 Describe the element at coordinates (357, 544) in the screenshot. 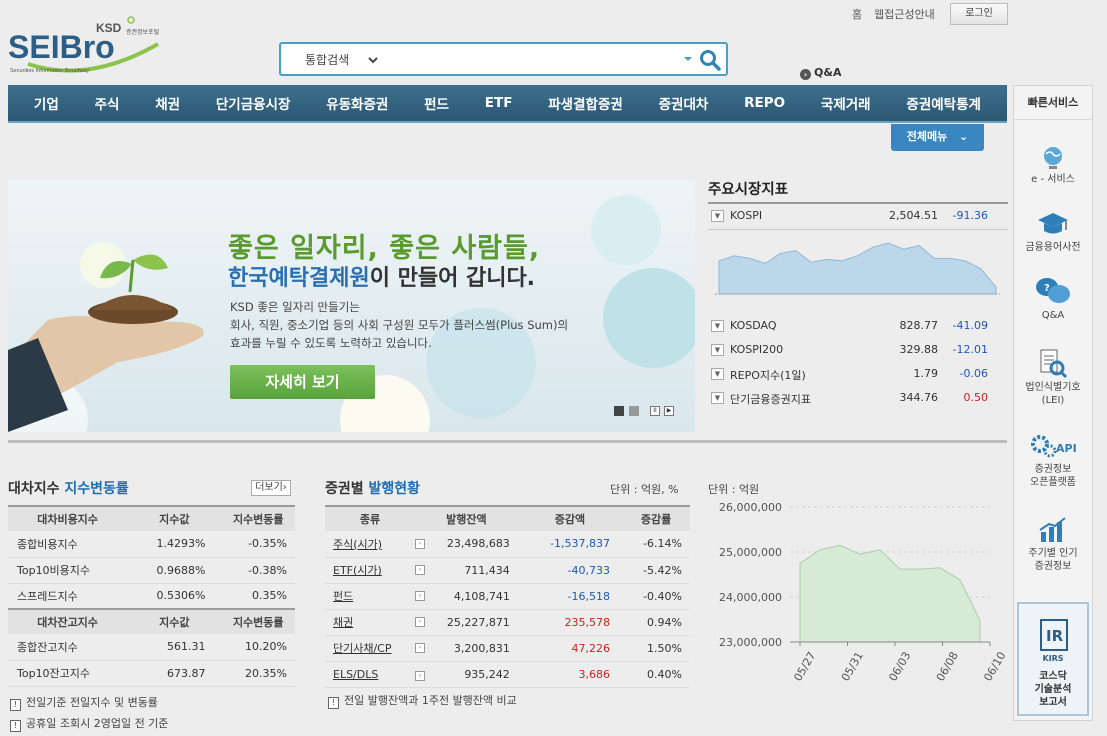

I see `issuance-link: 주식(시가)` at that location.